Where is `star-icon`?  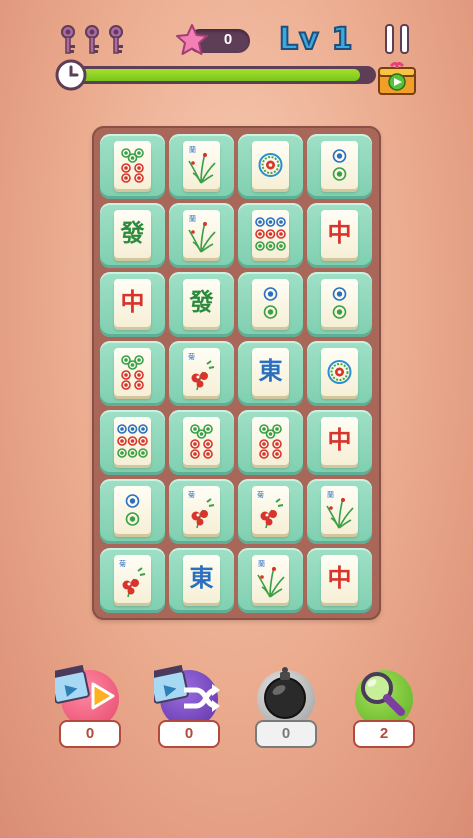
star-icon is located at coordinates (192, 39).